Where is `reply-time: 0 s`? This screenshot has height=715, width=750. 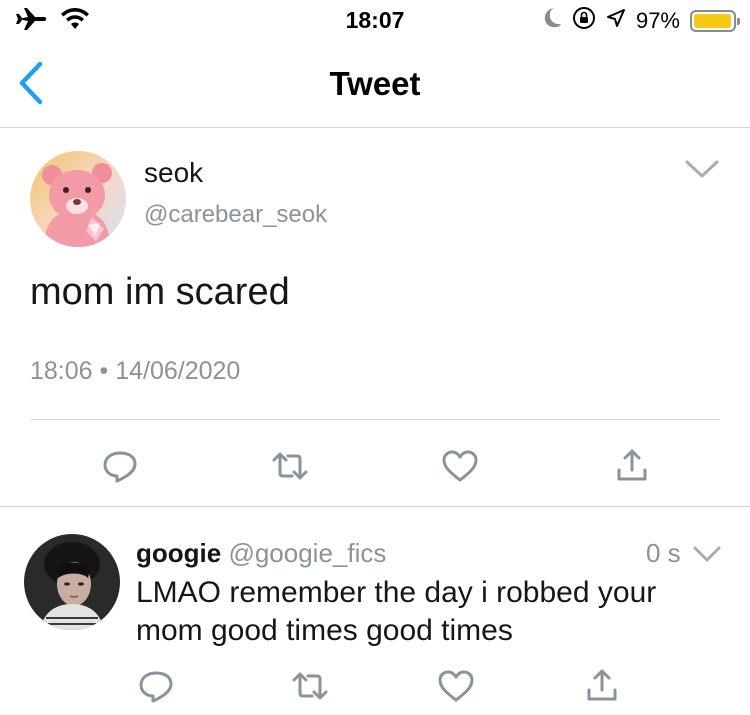 reply-time: 0 s is located at coordinates (663, 553).